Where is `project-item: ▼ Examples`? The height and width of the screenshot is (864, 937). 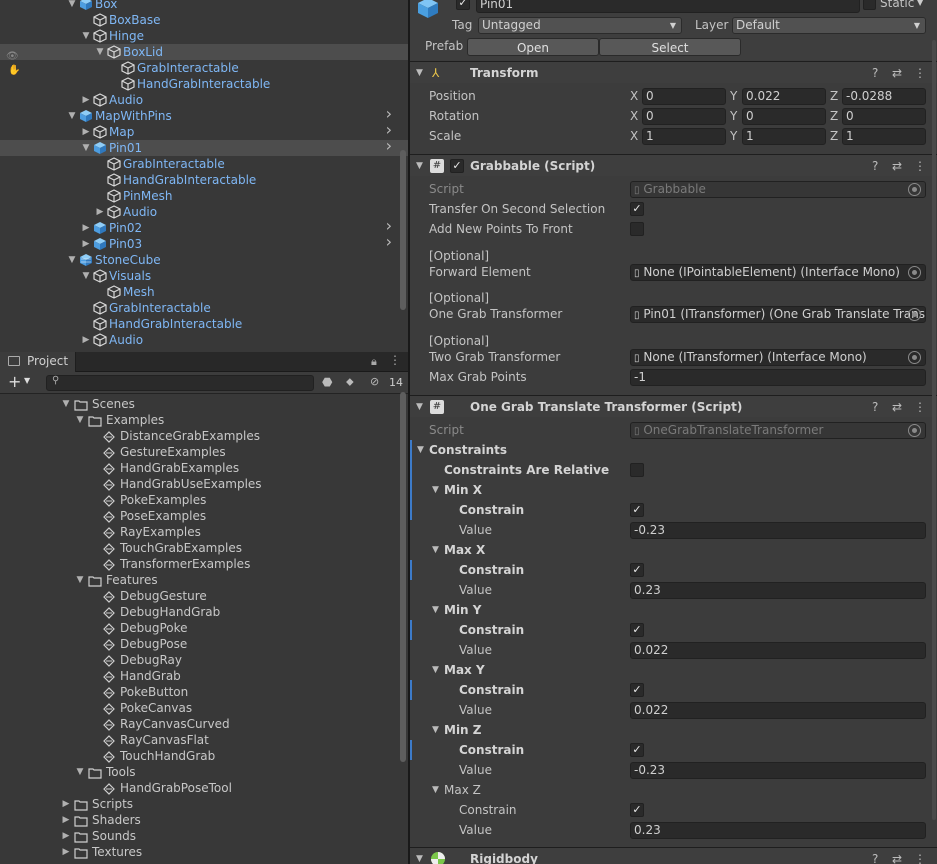 project-item: ▼ Examples is located at coordinates (200, 420).